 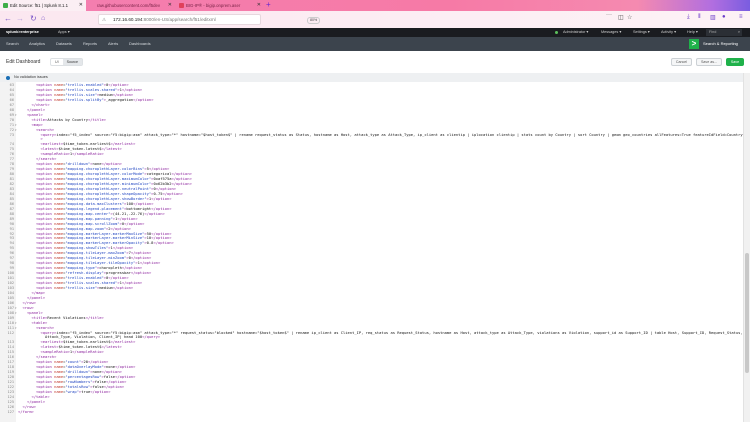 What do you see at coordinates (5, 5) in the screenshot?
I see `splunk-favicon-icon` at bounding box center [5, 5].